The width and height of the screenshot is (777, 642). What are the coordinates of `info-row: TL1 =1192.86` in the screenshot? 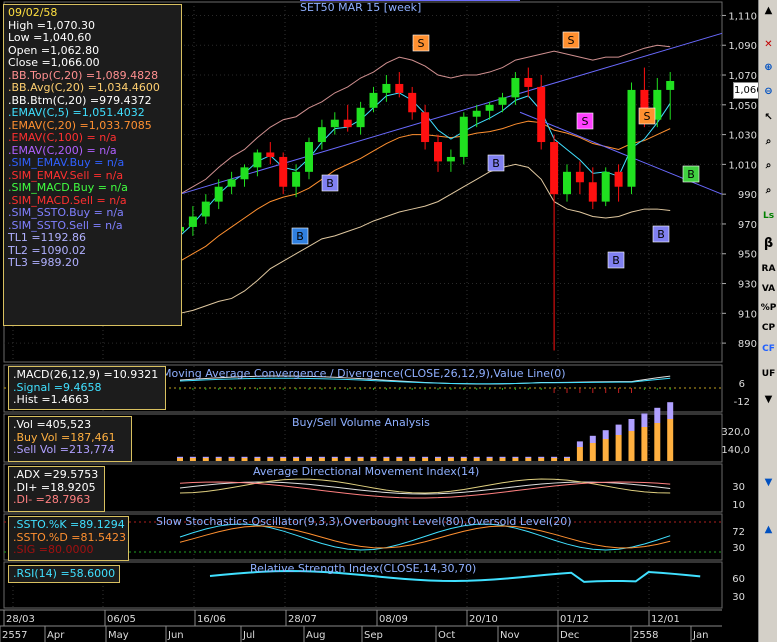 It's located at (47, 237).